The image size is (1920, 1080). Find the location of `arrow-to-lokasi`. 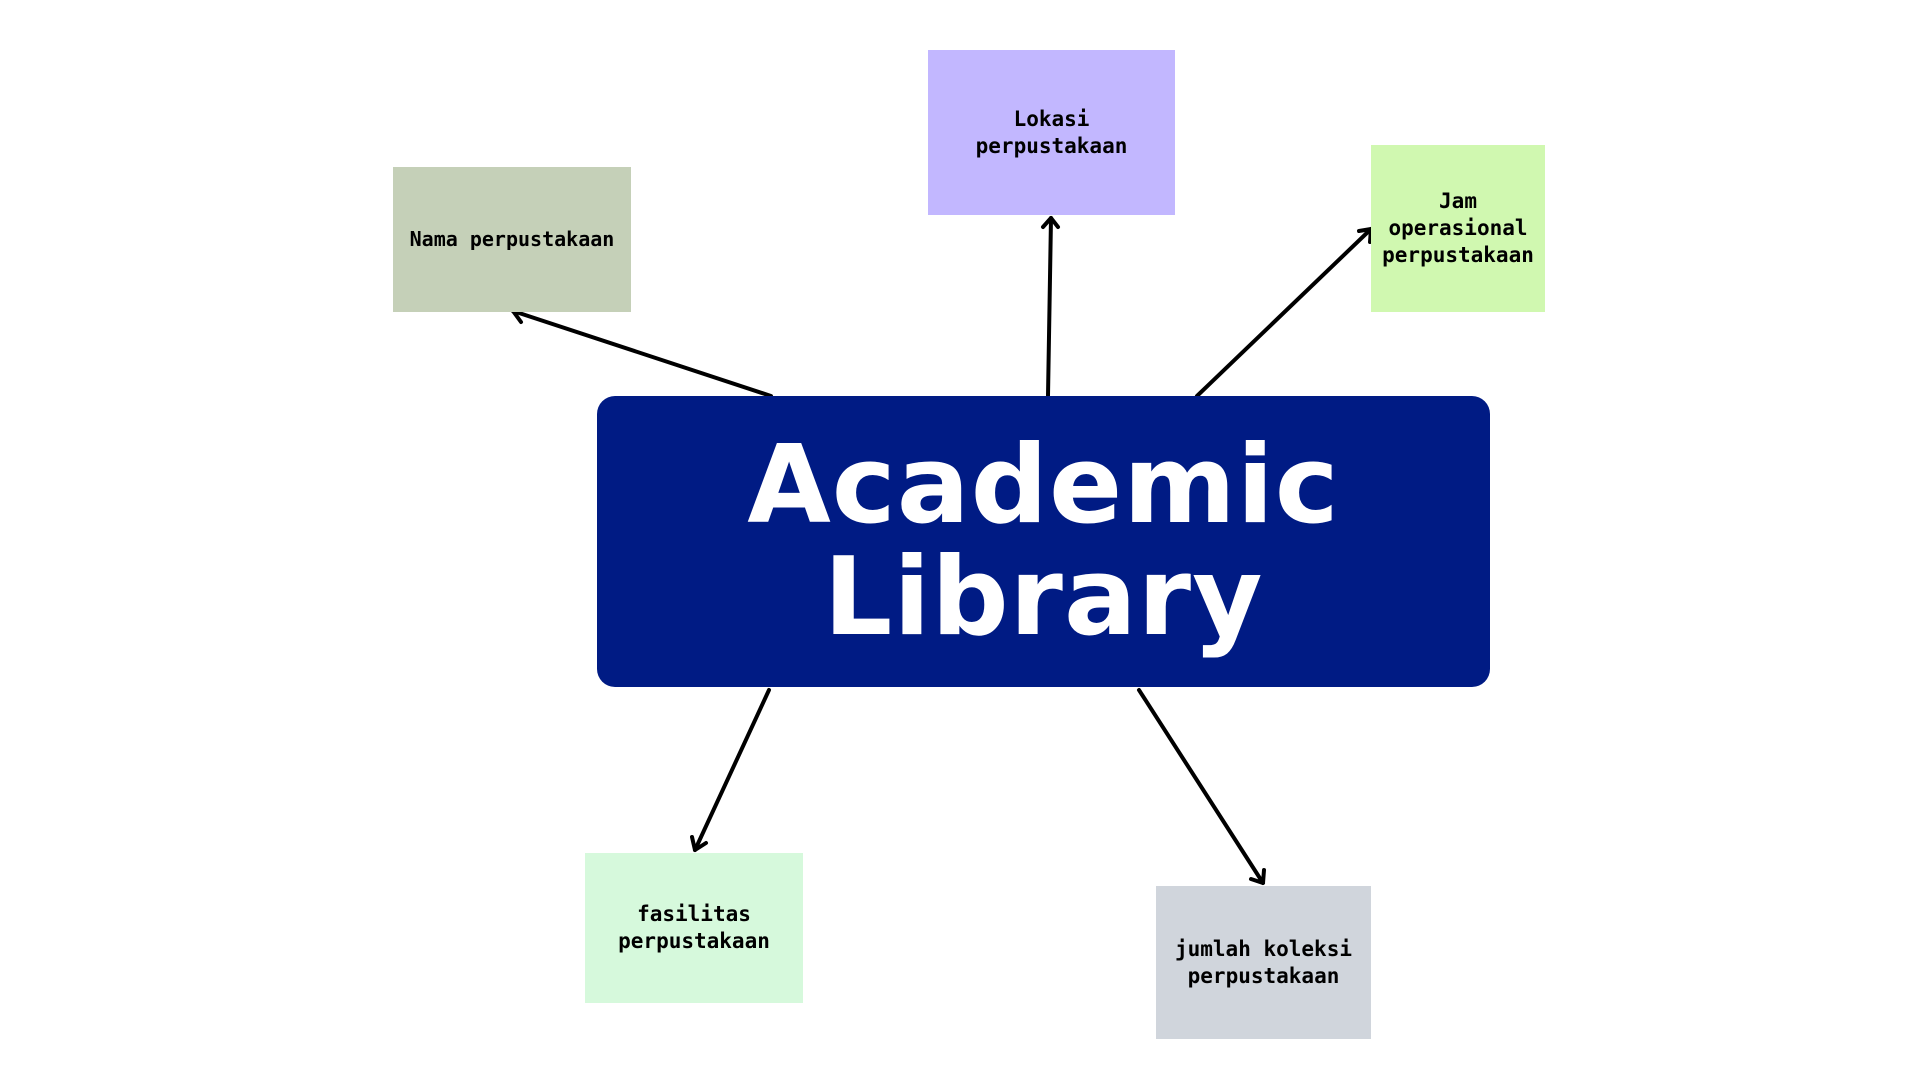

arrow-to-lokasi is located at coordinates (1050, 307).